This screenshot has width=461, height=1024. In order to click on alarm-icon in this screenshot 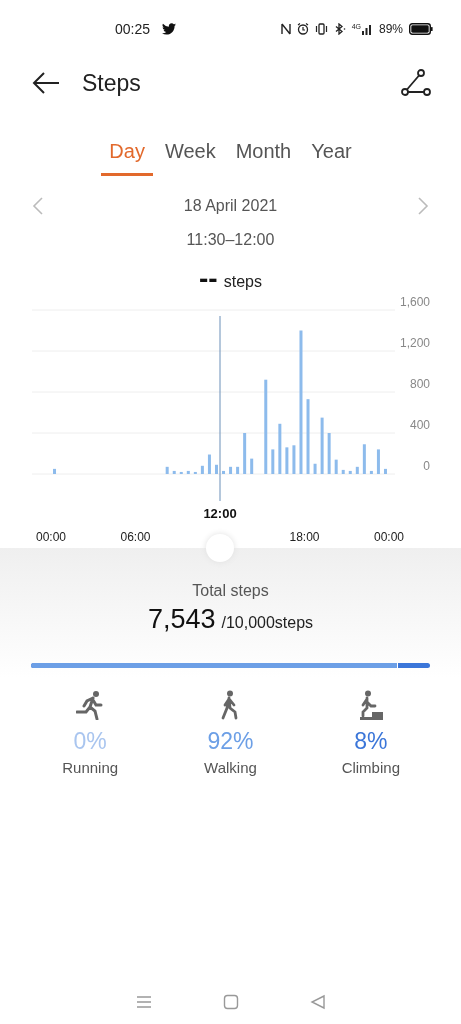, I will do `click(302, 29)`.